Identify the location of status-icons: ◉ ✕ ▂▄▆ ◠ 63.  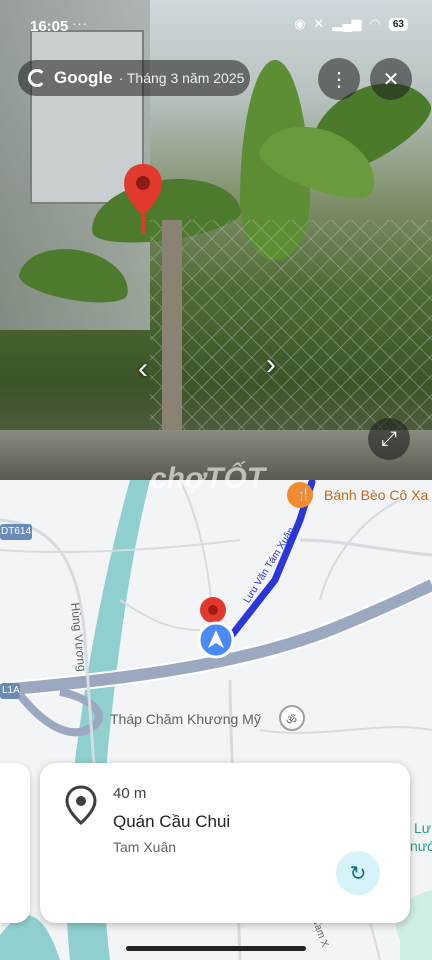
(351, 24).